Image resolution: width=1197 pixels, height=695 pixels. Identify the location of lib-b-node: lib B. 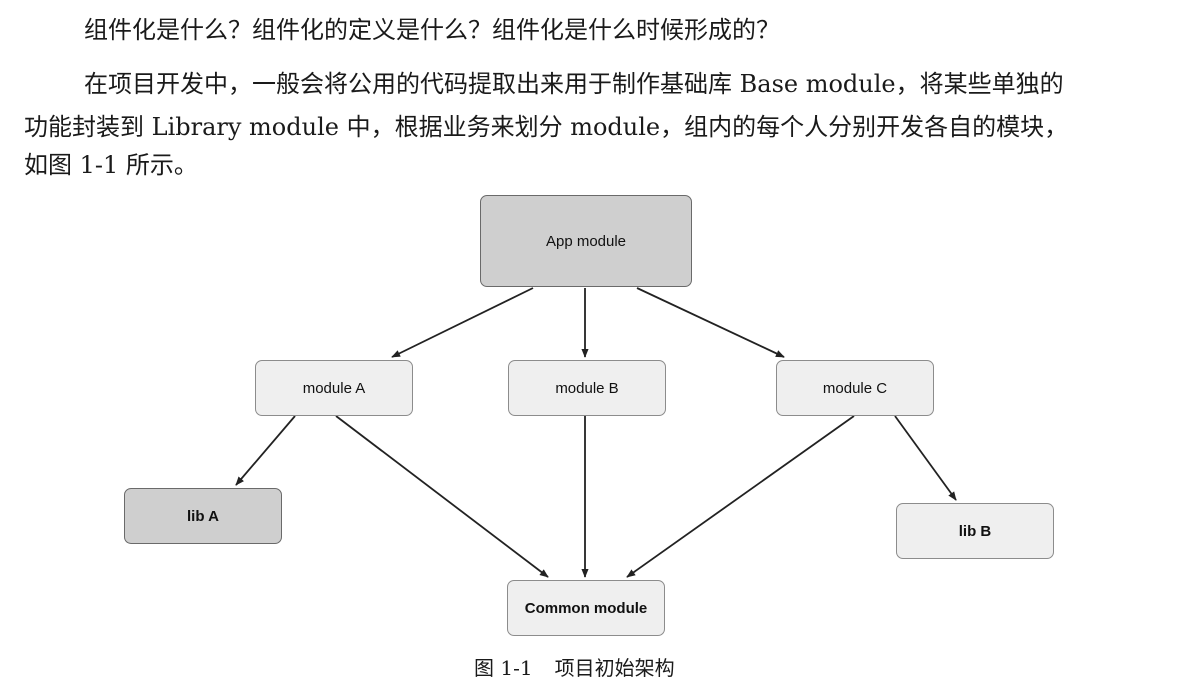
(975, 531).